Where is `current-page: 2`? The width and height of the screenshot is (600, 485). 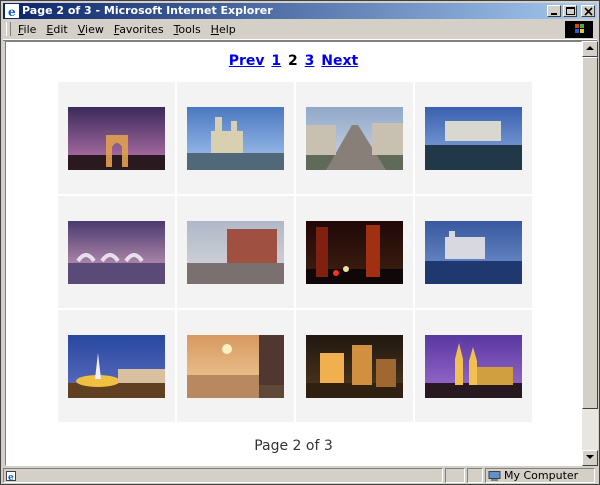
current-page: 2 is located at coordinates (293, 61).